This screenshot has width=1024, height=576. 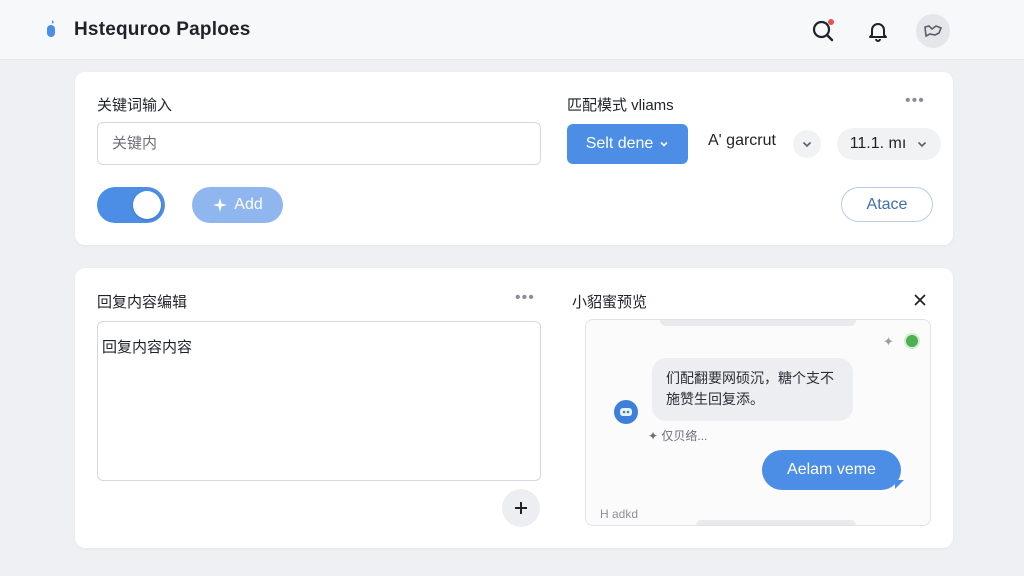 I want to click on action-button: Atace, so click(x=887, y=204).